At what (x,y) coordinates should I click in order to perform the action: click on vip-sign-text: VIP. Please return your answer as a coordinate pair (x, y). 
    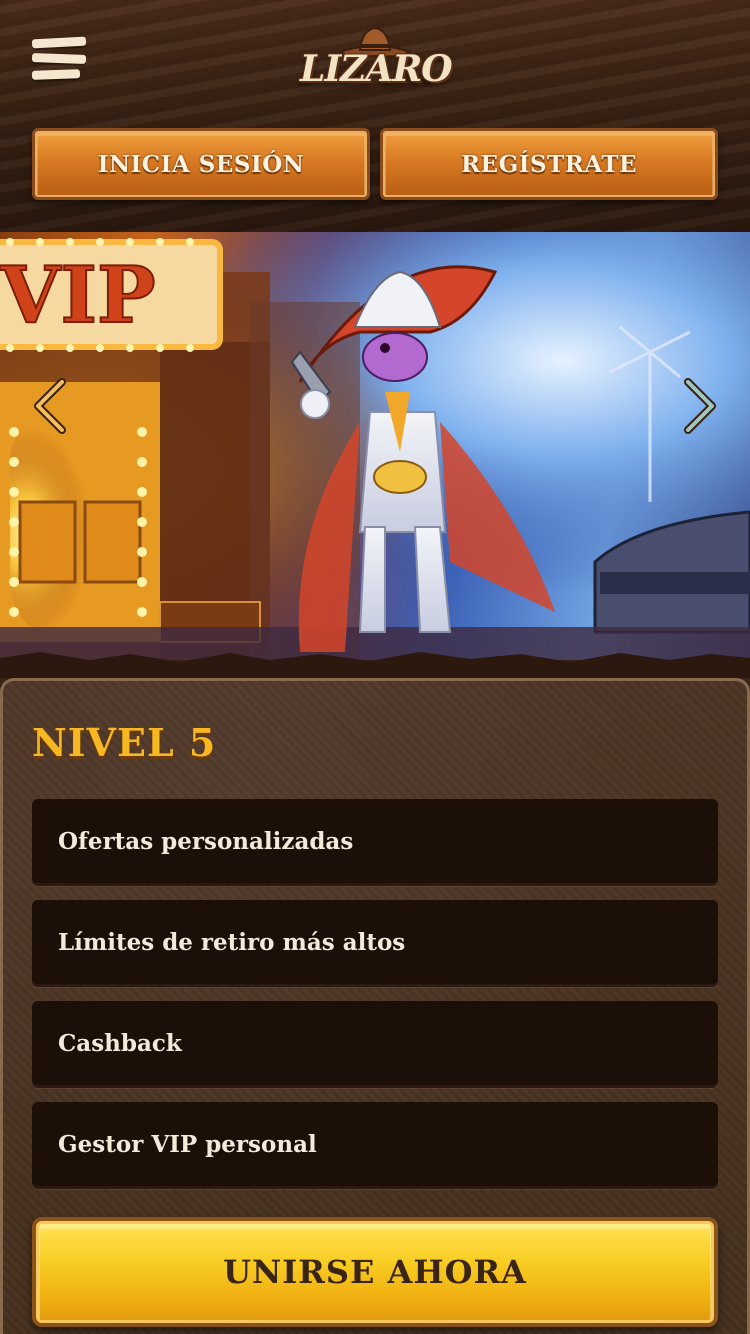
    Looking at the image, I should click on (78, 295).